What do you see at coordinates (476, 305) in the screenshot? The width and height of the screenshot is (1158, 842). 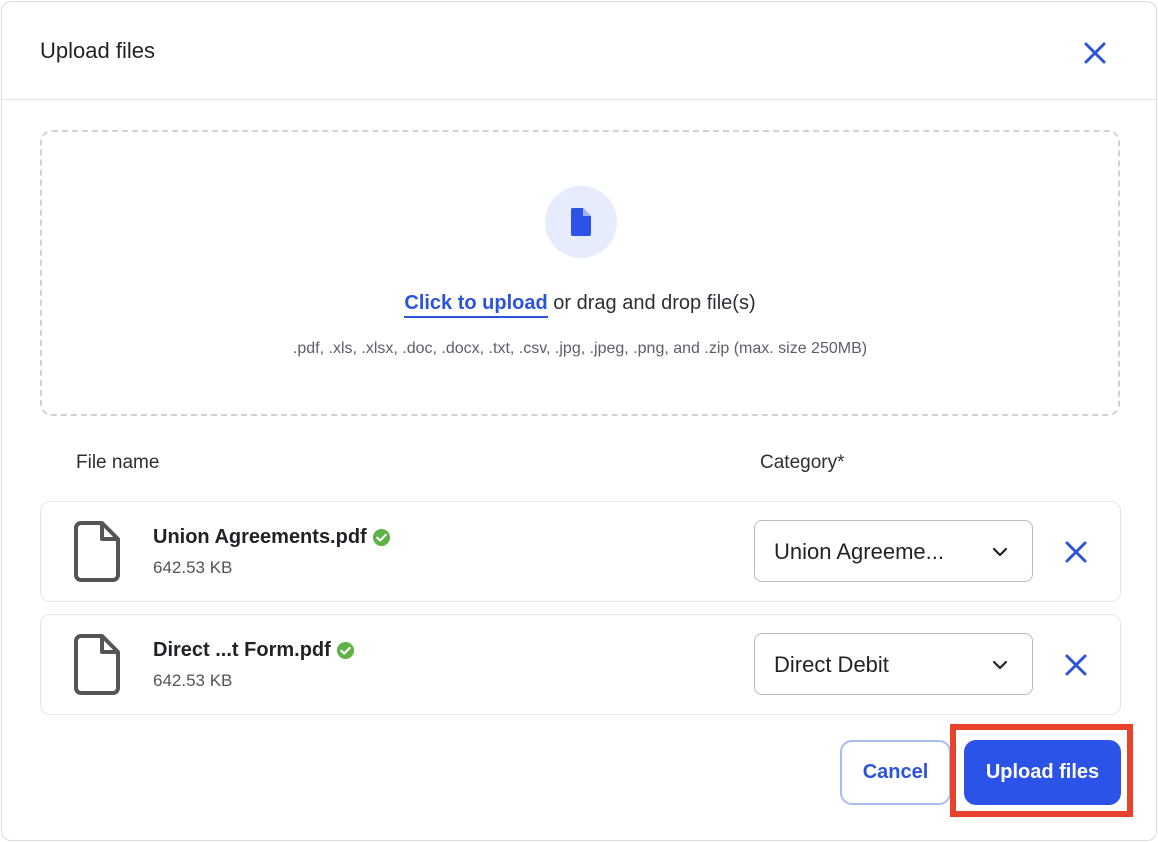 I see `click-to-upload-link: Click to upload` at bounding box center [476, 305].